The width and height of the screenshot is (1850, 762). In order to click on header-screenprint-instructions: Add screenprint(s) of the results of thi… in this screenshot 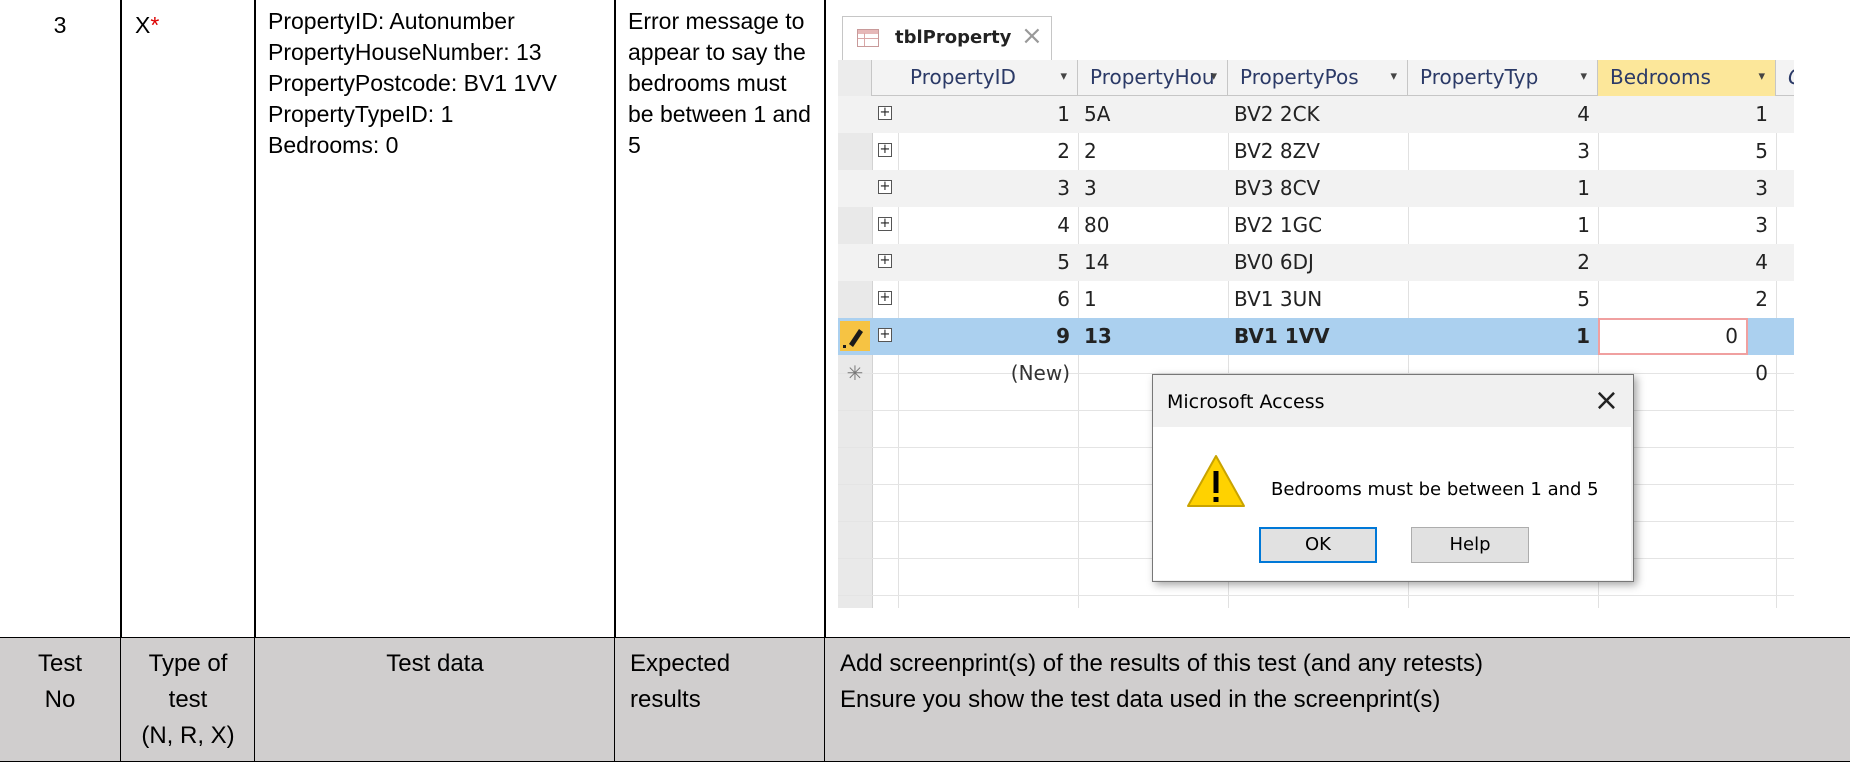, I will do `click(1337, 699)`.